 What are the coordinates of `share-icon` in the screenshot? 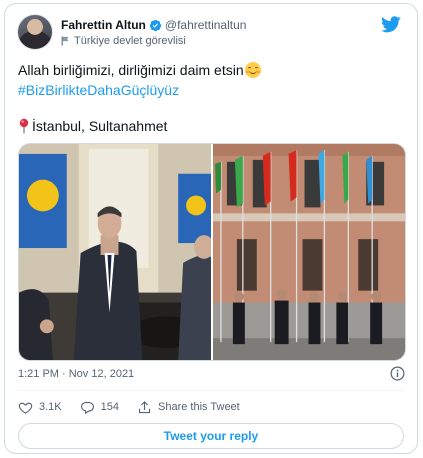 It's located at (144, 406).